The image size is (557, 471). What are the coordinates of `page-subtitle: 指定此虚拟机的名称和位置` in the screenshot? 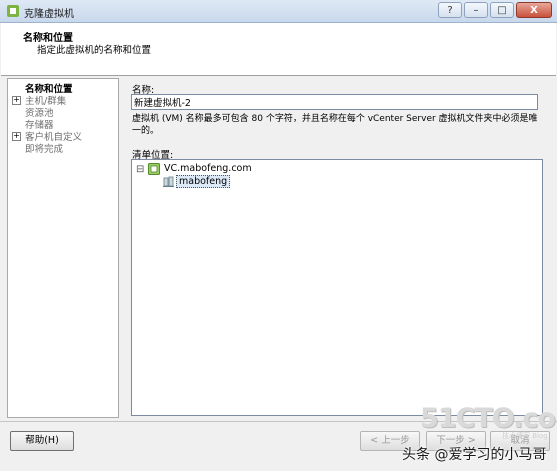 It's located at (94, 50).